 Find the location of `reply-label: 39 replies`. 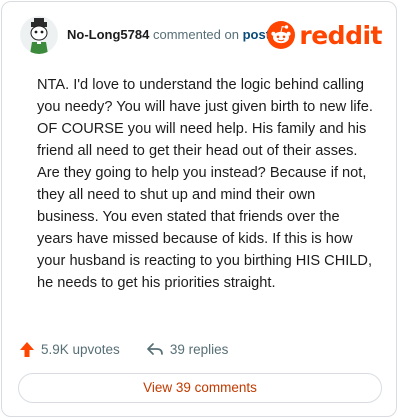

reply-label: 39 replies is located at coordinates (199, 349).